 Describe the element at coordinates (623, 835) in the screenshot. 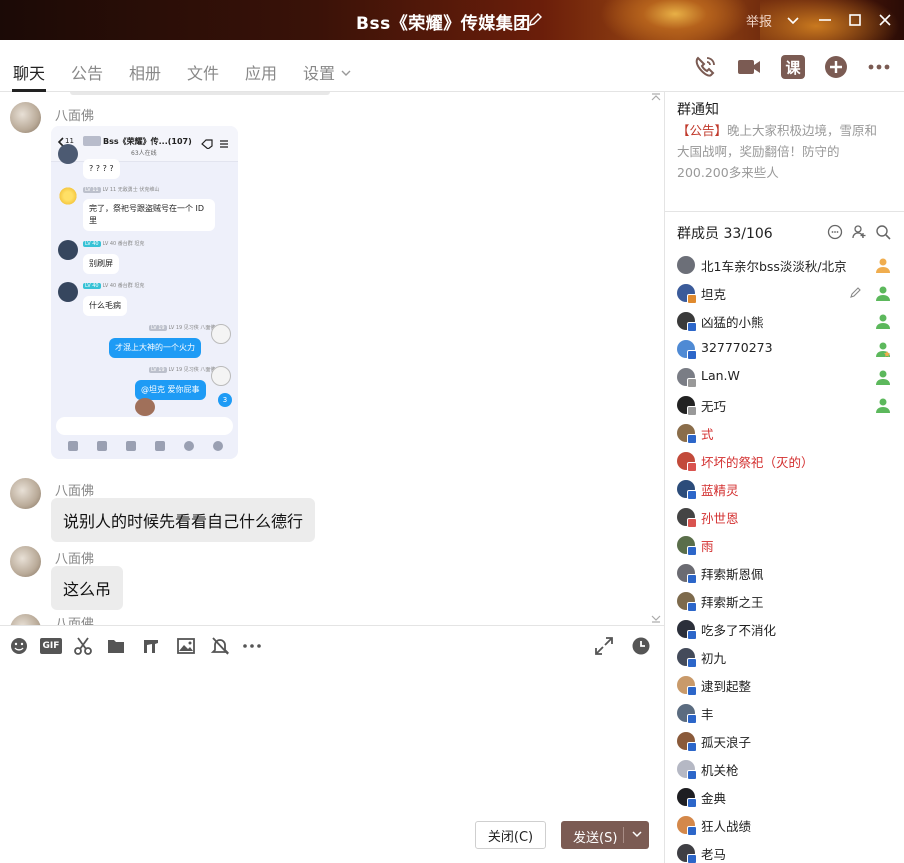

I see `send-separator` at that location.